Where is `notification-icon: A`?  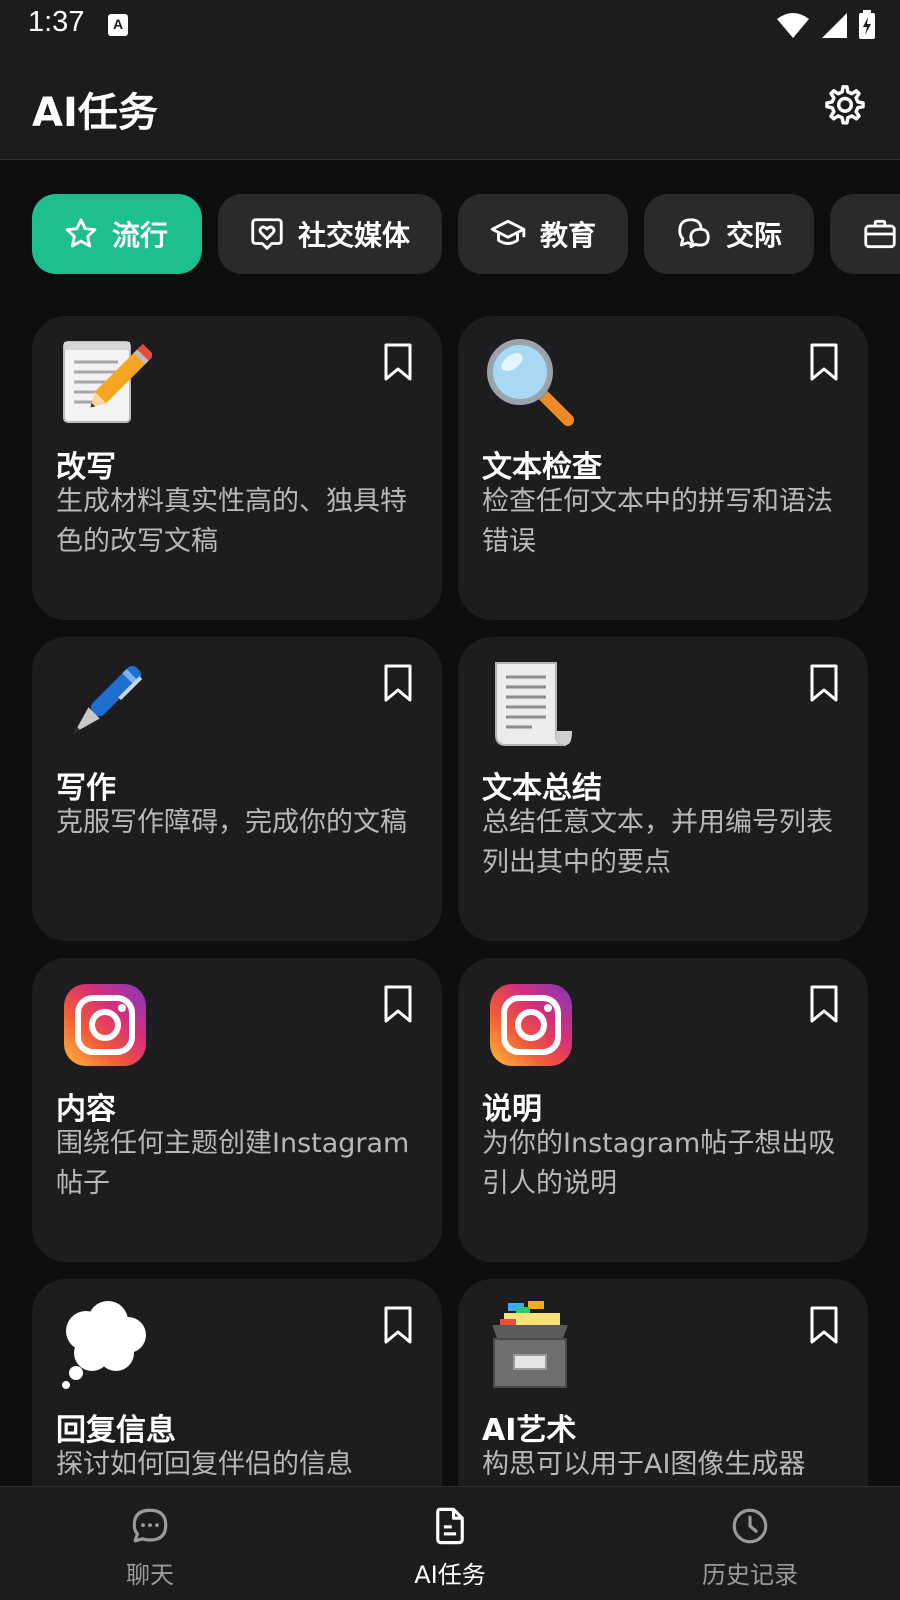
notification-icon: A is located at coordinates (118, 25).